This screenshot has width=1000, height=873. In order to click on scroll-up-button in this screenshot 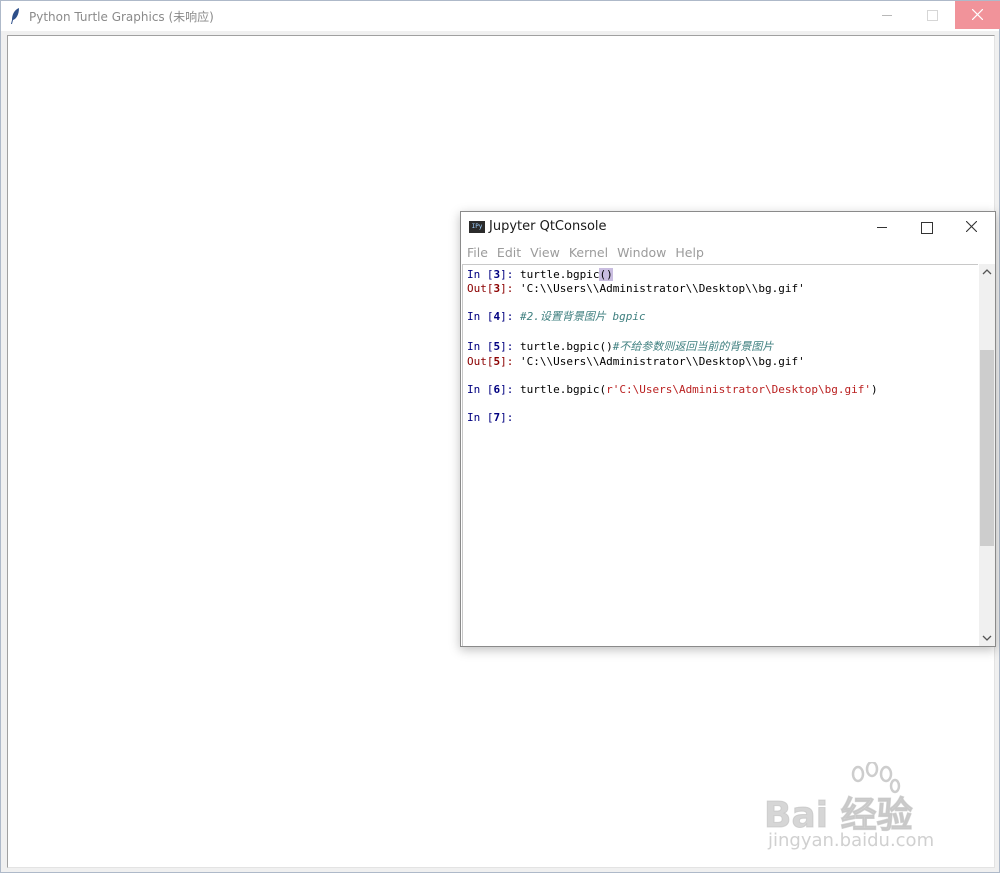, I will do `click(987, 272)`.